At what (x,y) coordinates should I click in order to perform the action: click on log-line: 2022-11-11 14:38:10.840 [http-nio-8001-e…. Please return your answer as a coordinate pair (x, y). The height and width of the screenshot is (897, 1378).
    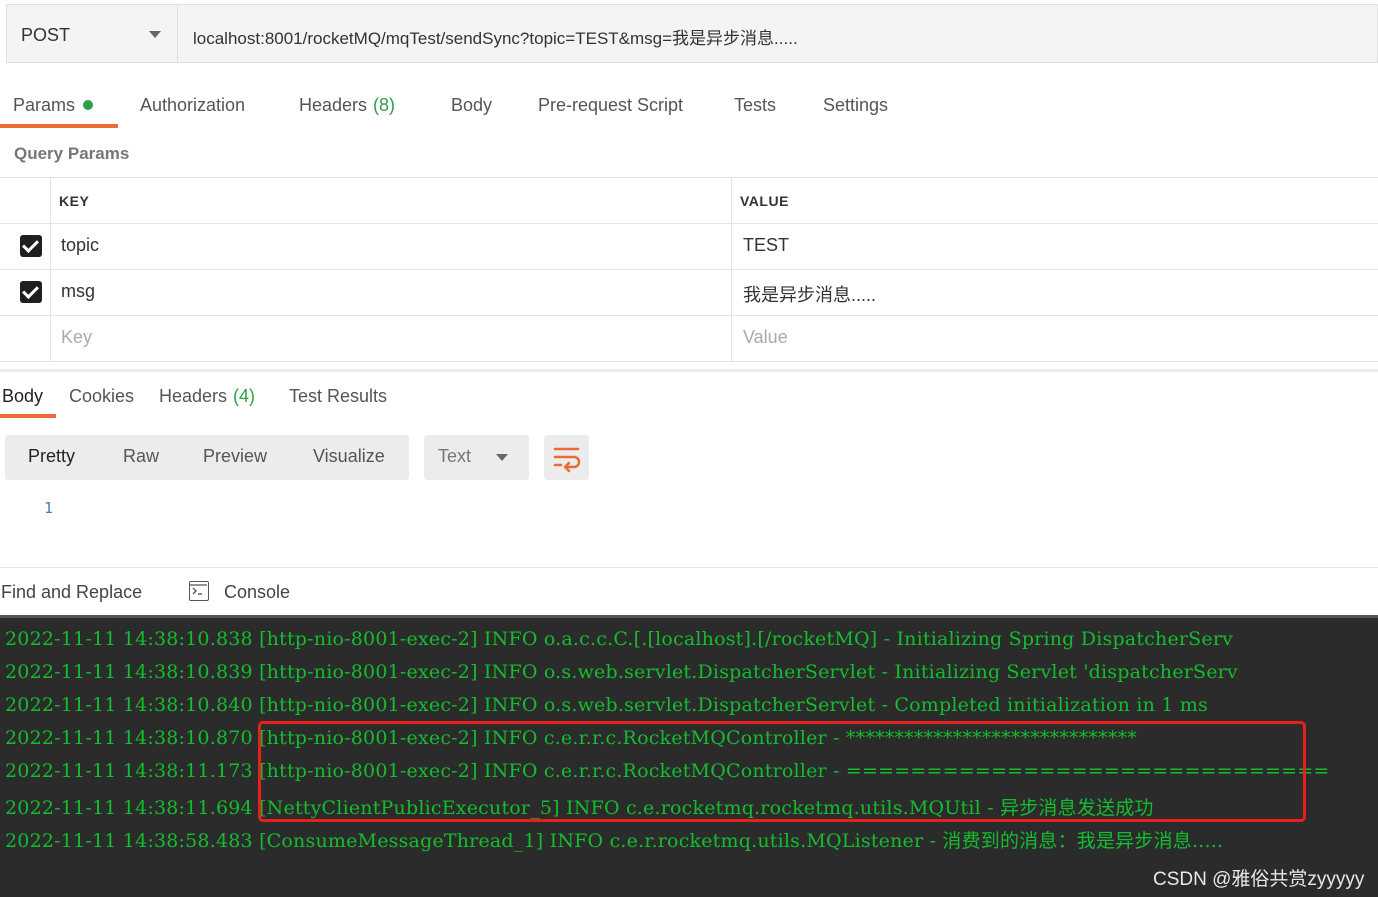
    Looking at the image, I should click on (606, 705).